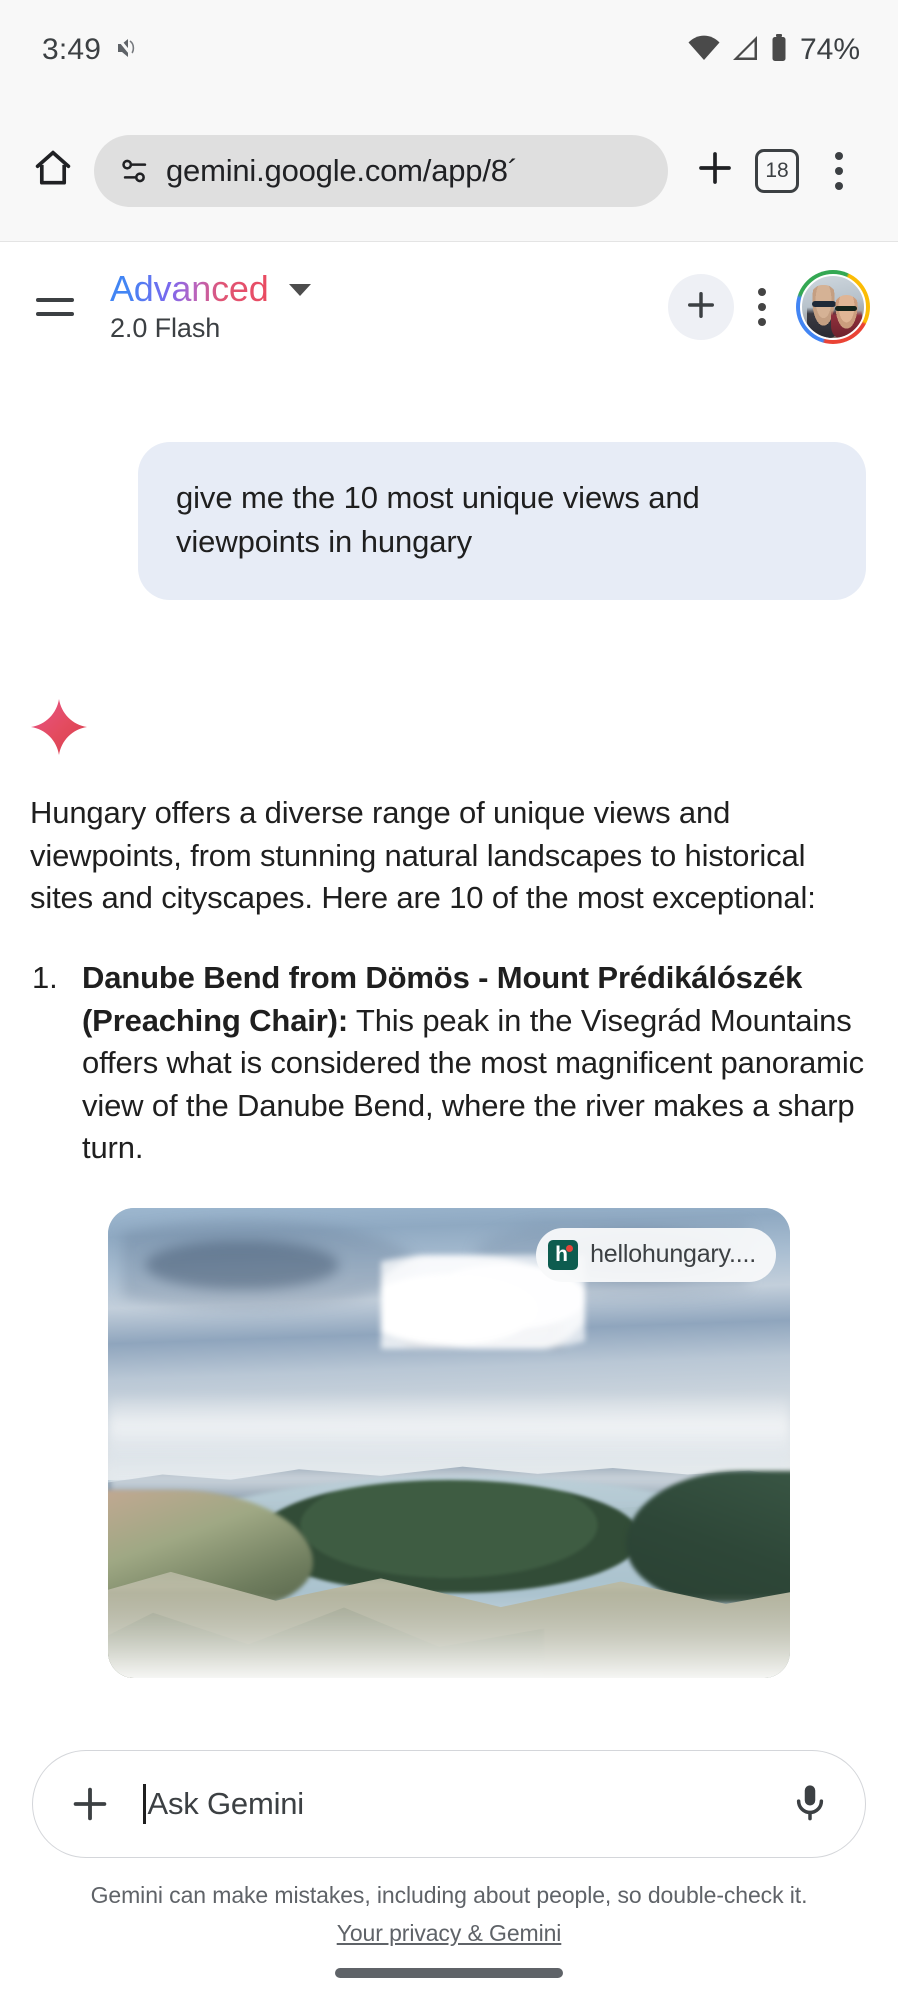  Describe the element at coordinates (829, 49) in the screenshot. I see `battery-percentage: 74%` at that location.